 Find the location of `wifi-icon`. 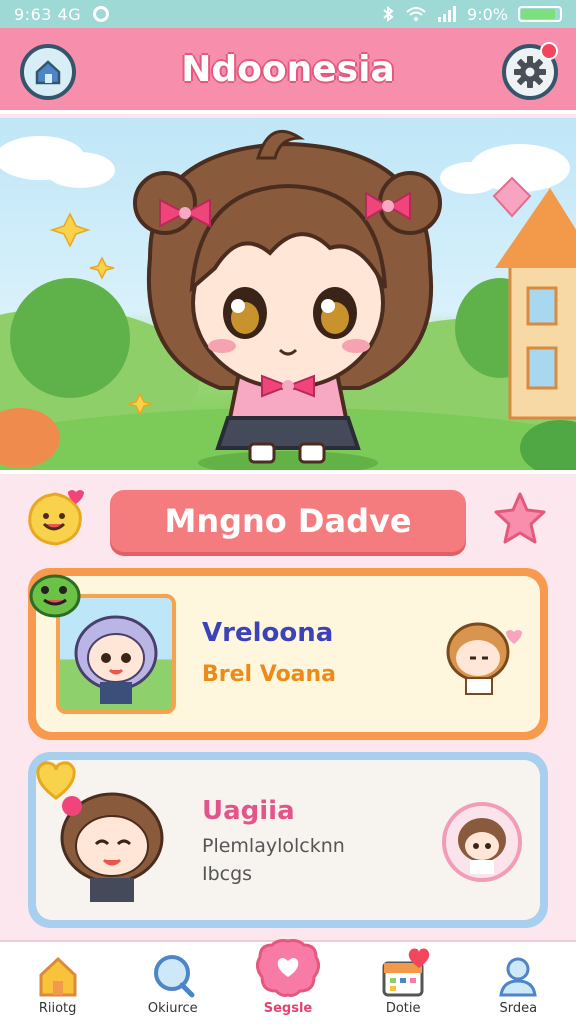

wifi-icon is located at coordinates (416, 14).